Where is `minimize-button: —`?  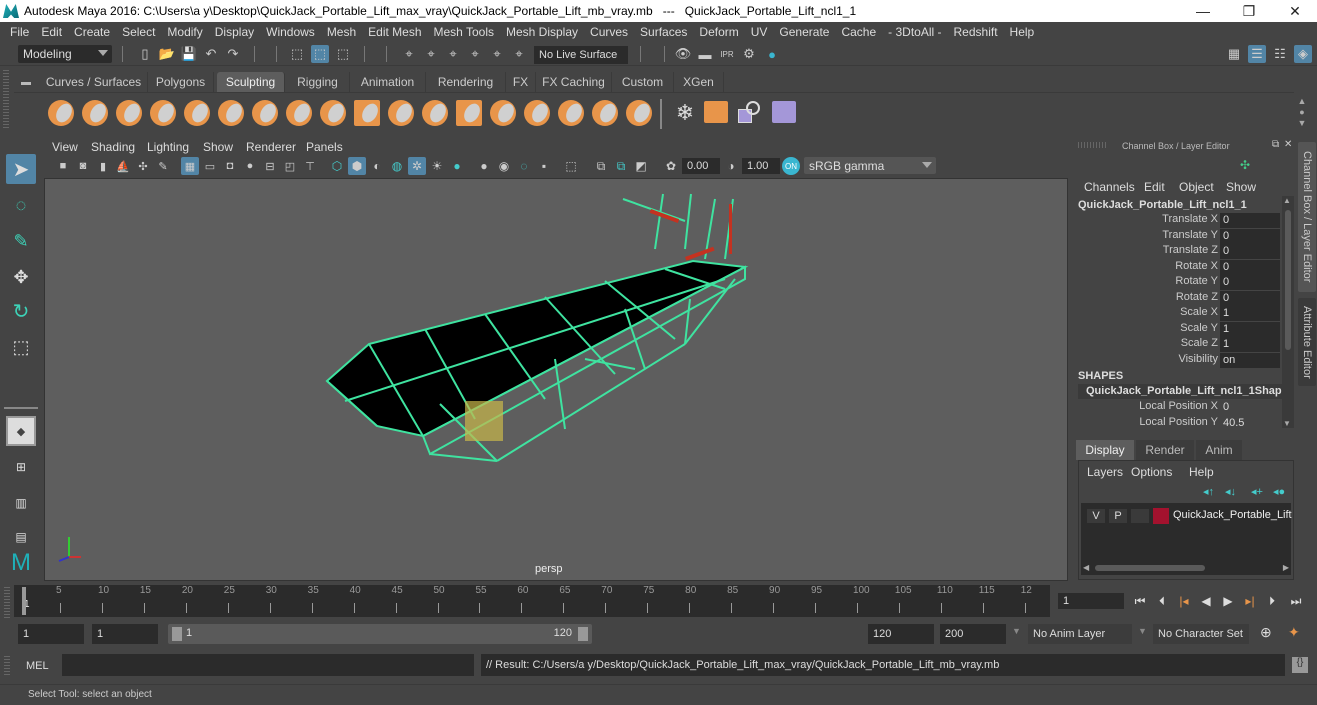
minimize-button: — is located at coordinates (1203, 11).